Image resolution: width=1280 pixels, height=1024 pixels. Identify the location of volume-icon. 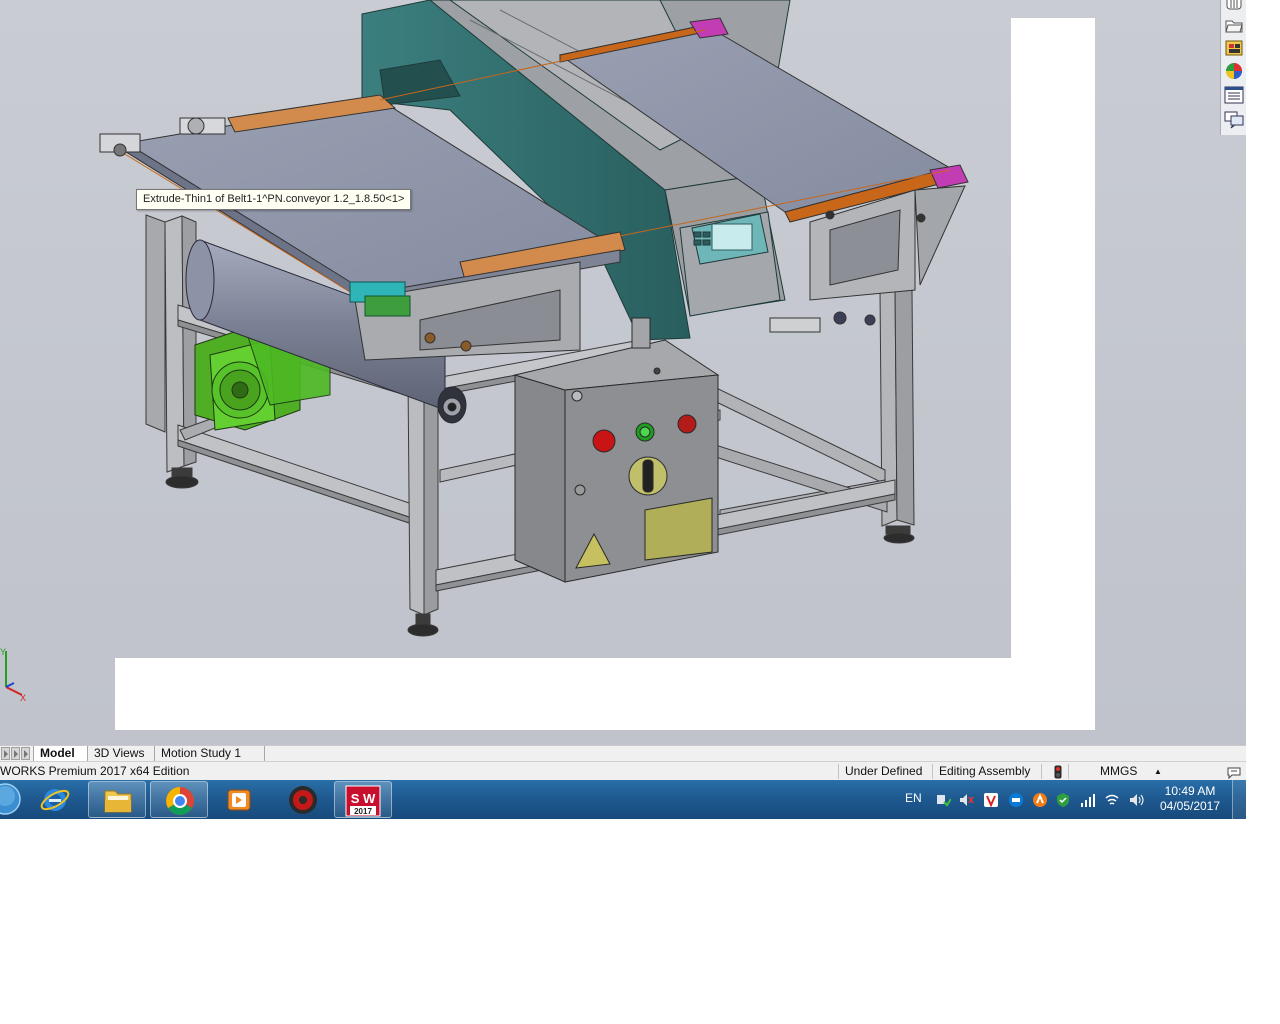
(1136, 800).